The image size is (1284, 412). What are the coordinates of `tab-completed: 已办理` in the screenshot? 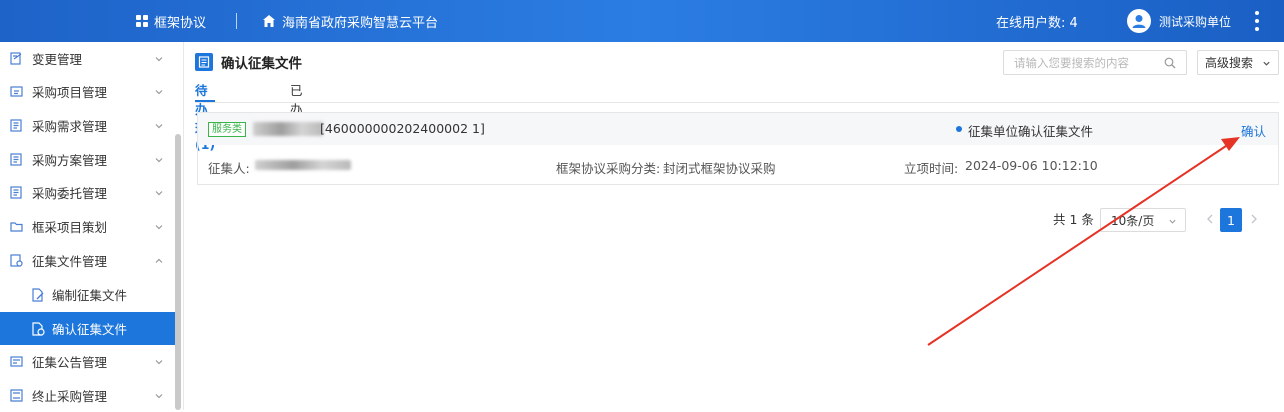 It's located at (296, 108).